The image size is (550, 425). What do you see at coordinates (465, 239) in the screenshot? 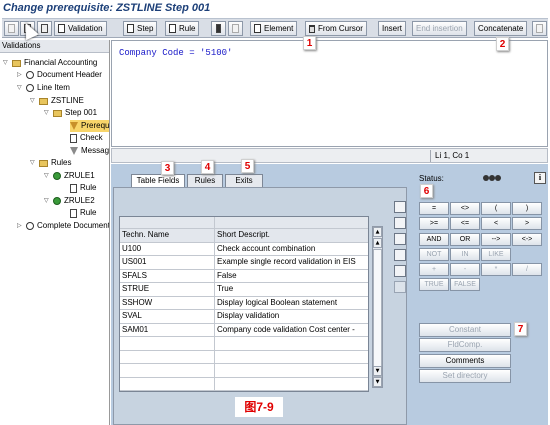
I see `operator-or-button: OR` at bounding box center [465, 239].